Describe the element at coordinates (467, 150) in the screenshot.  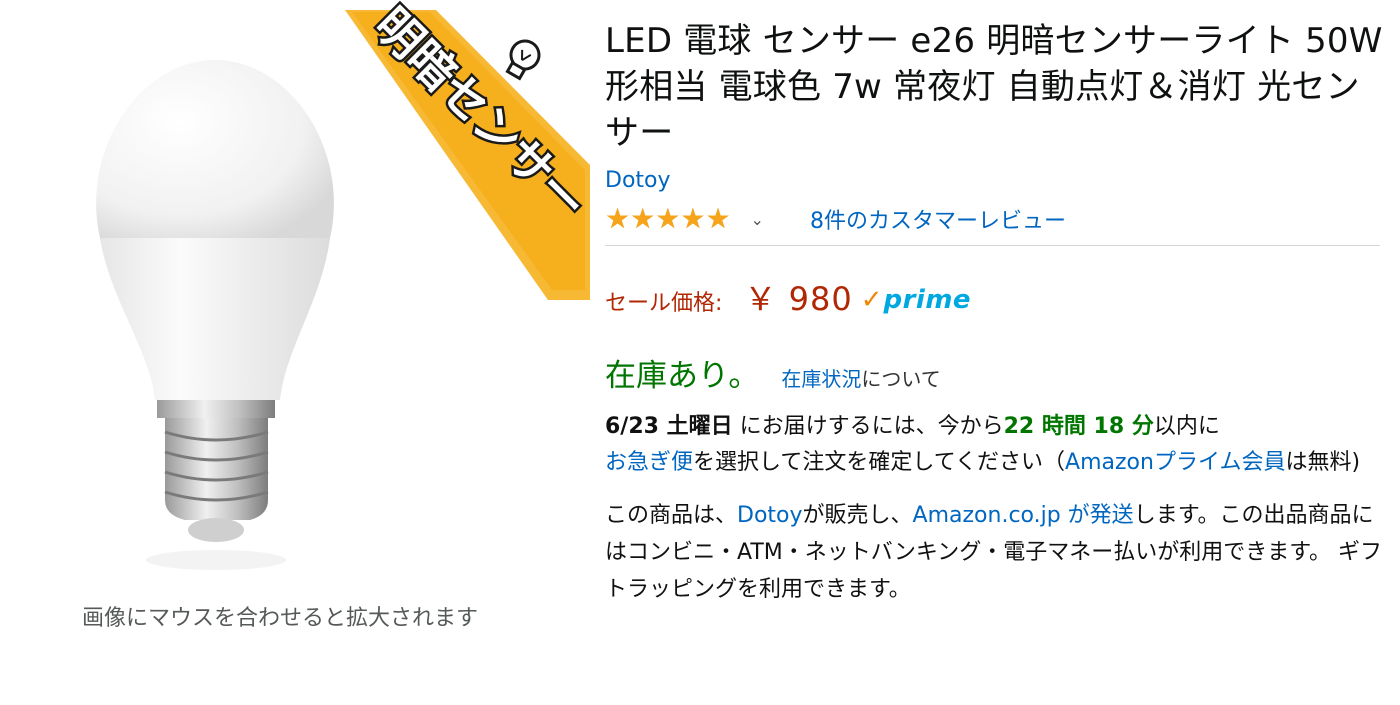
I see `sensor-badge: 明暗センサー` at that location.